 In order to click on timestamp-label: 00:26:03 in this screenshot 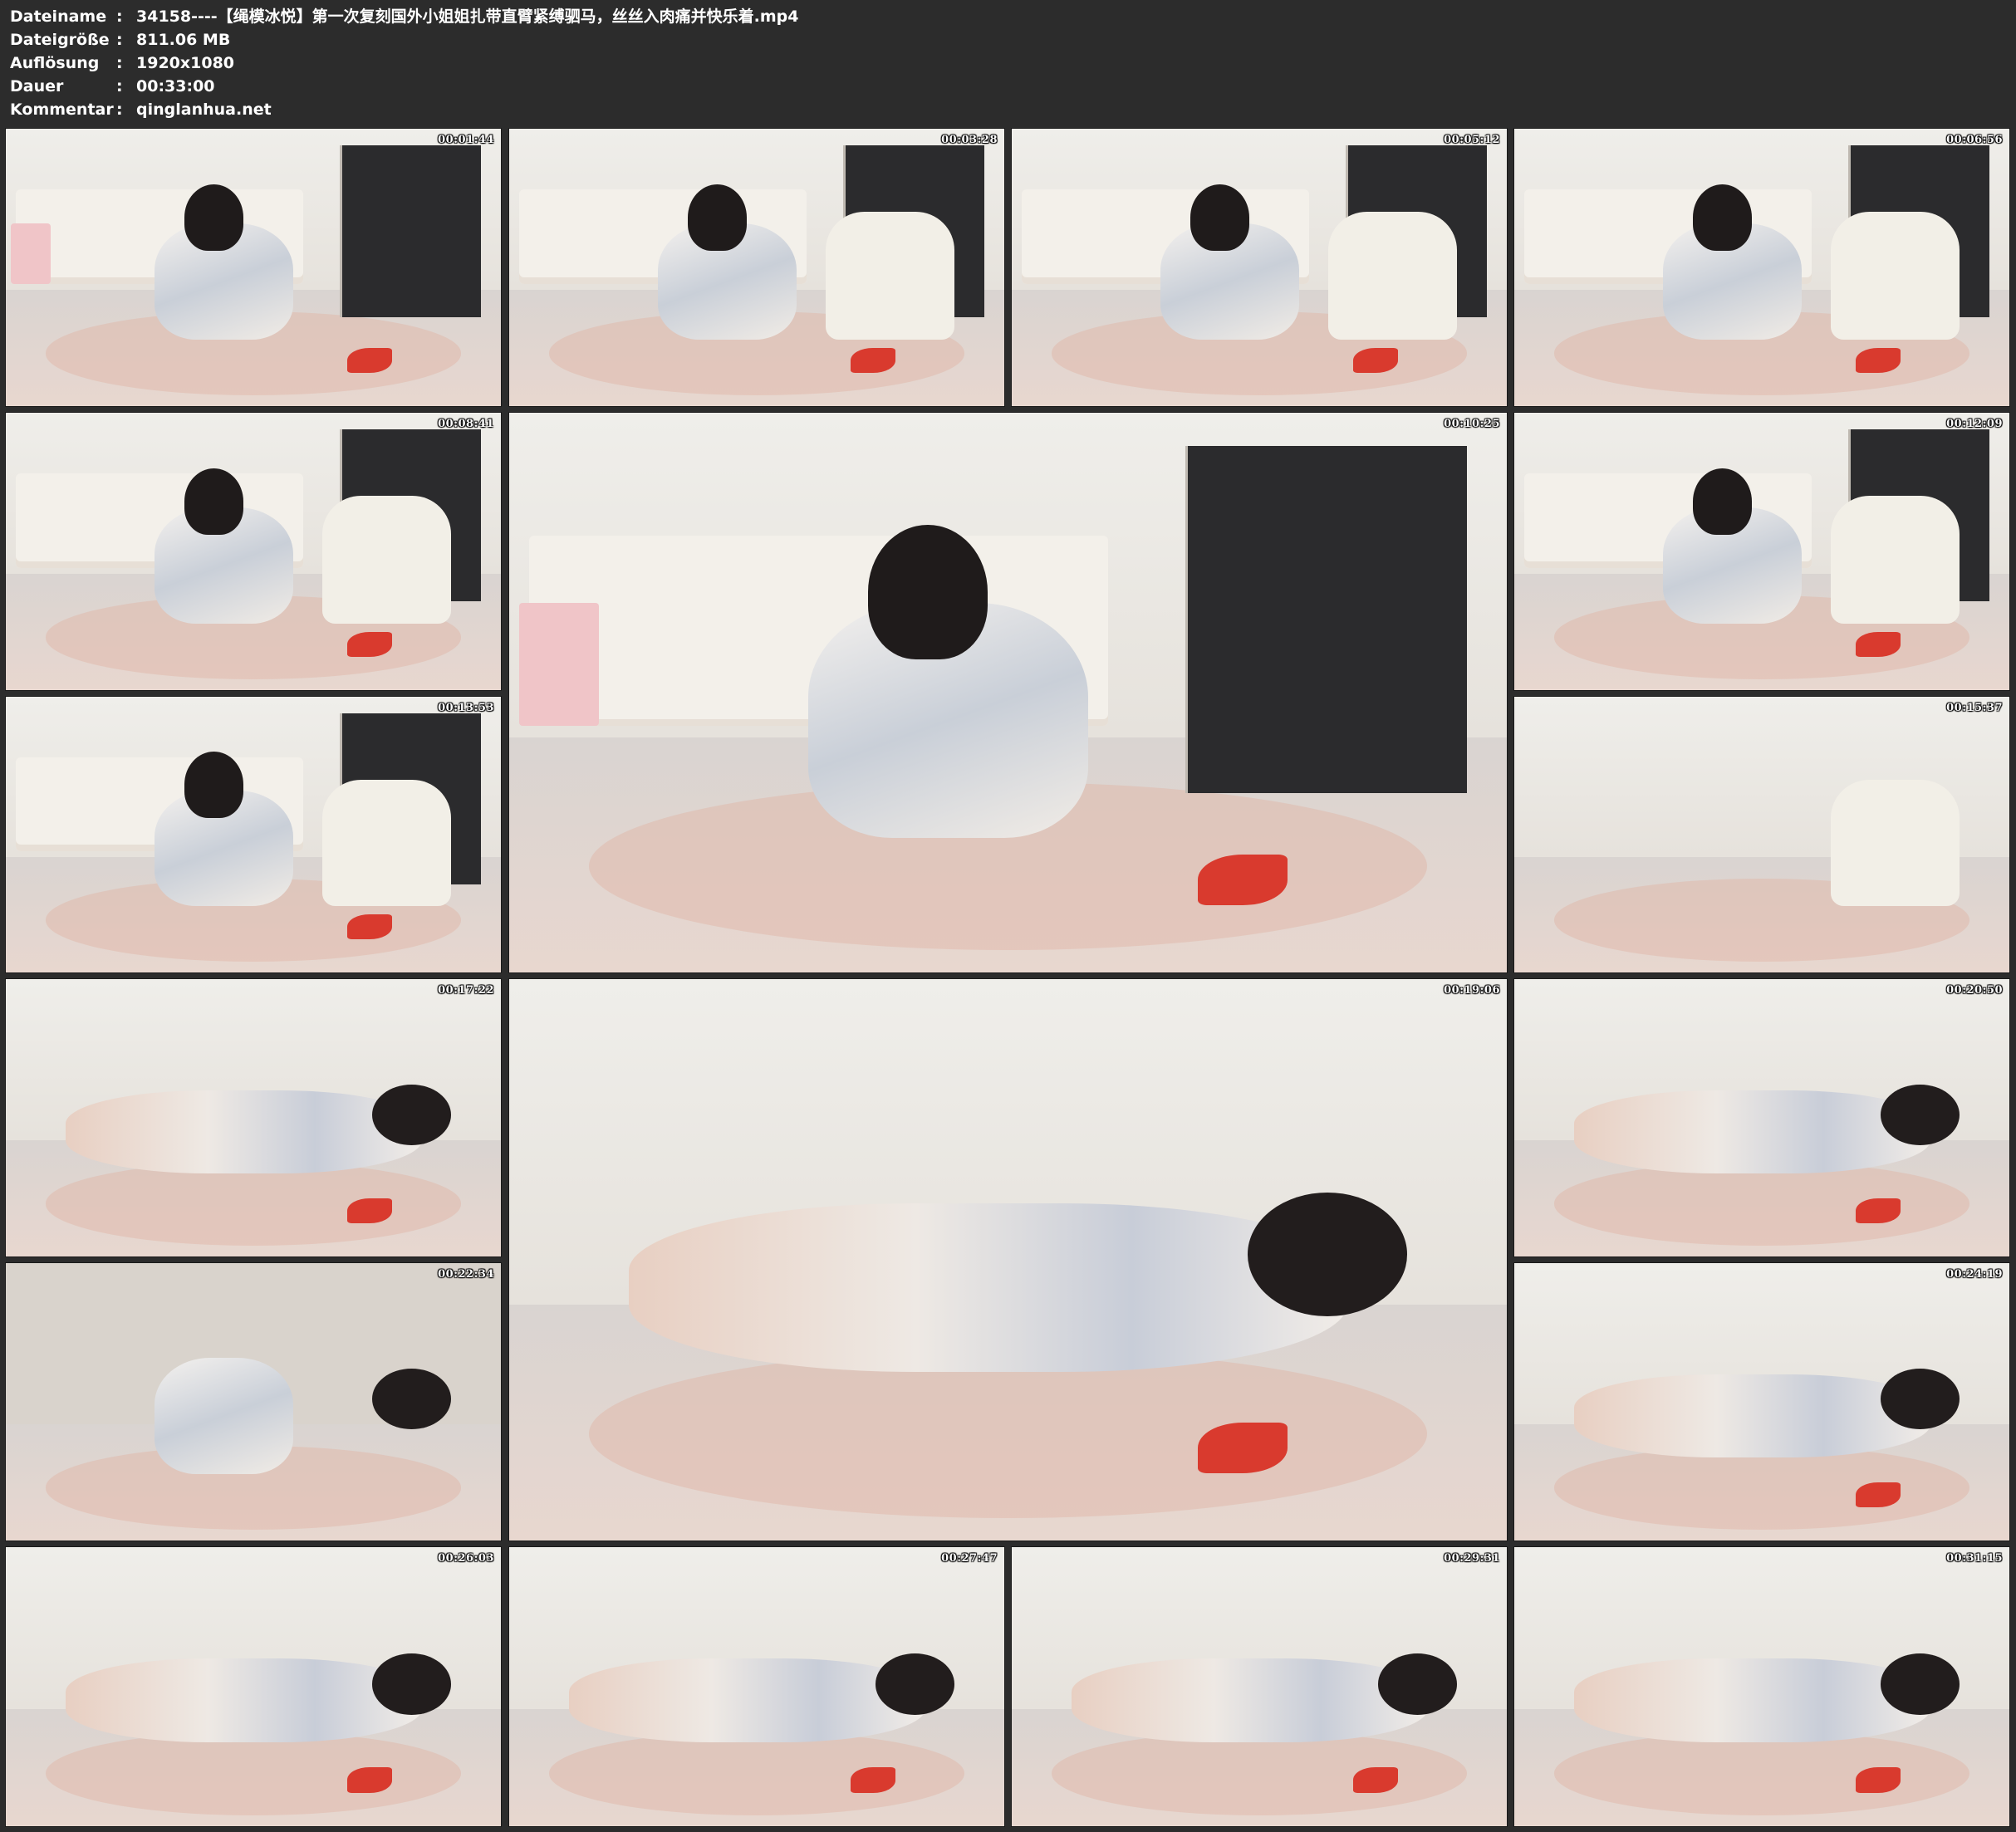, I will do `click(466, 1558)`.